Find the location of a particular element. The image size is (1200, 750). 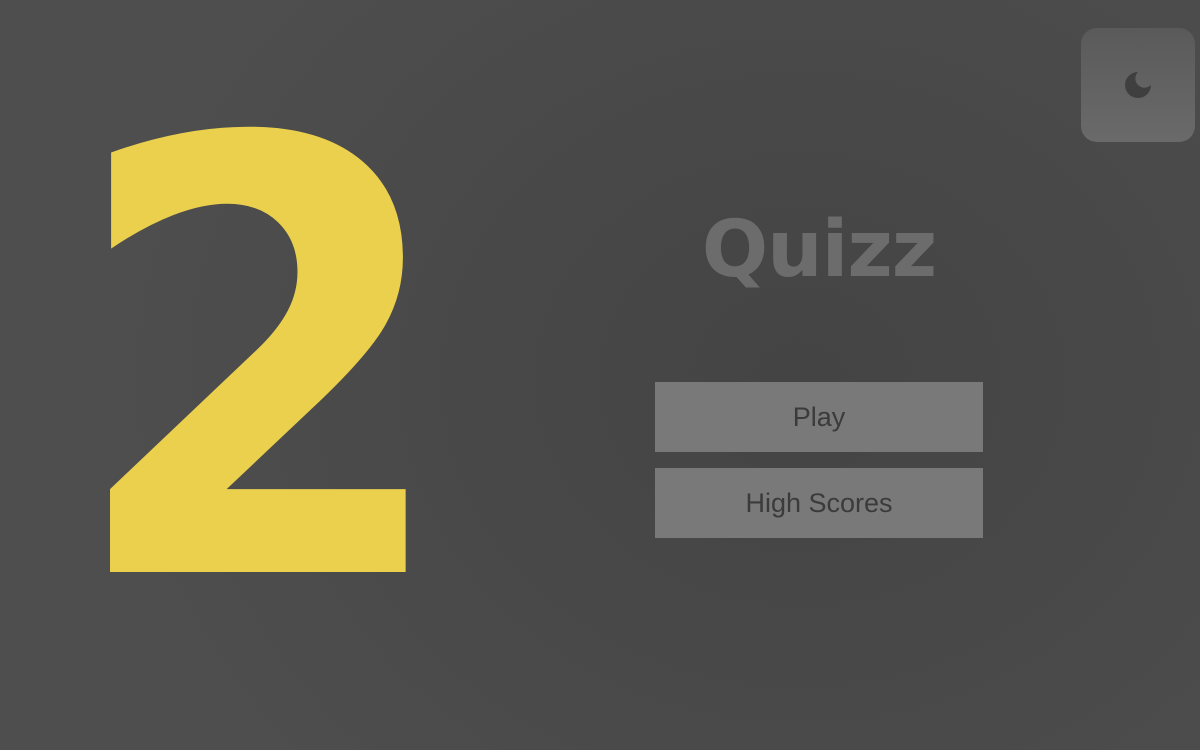

page-title: Quizz is located at coordinates (819, 250).